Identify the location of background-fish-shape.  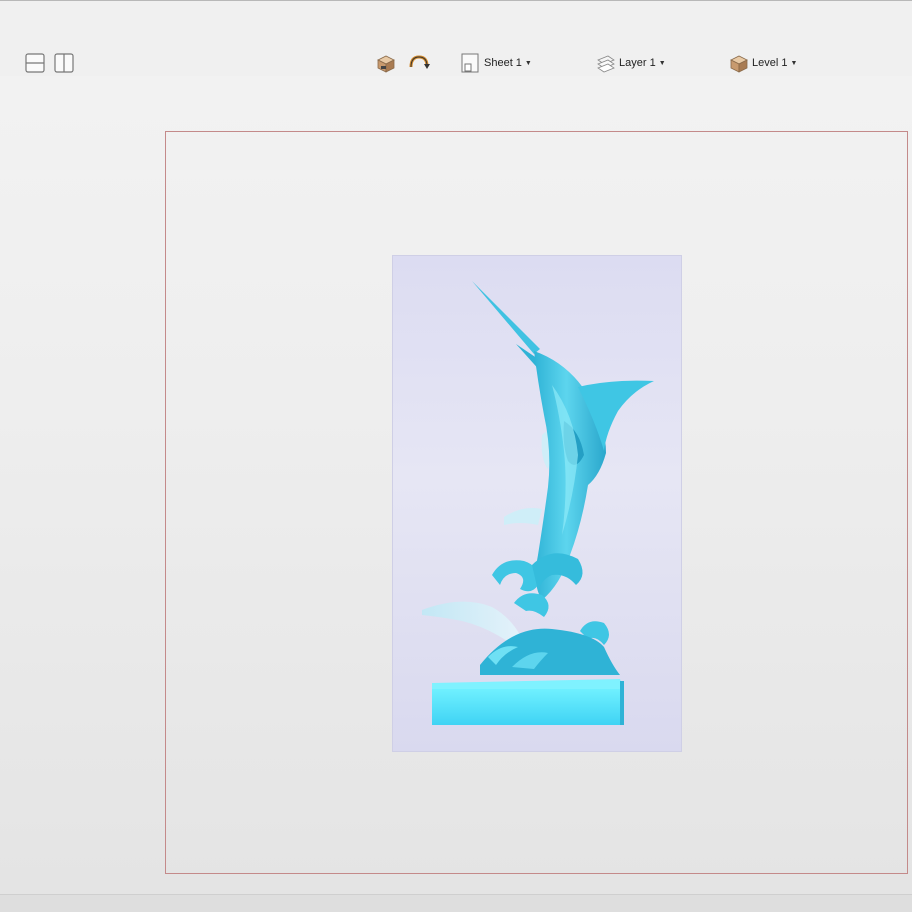
(471, 622).